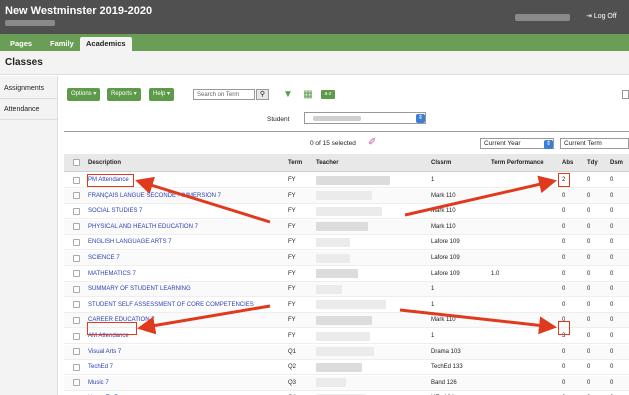 This screenshot has height=395, width=629. Describe the element at coordinates (124, 94) in the screenshot. I see `reports-button: Reports ▾` at that location.